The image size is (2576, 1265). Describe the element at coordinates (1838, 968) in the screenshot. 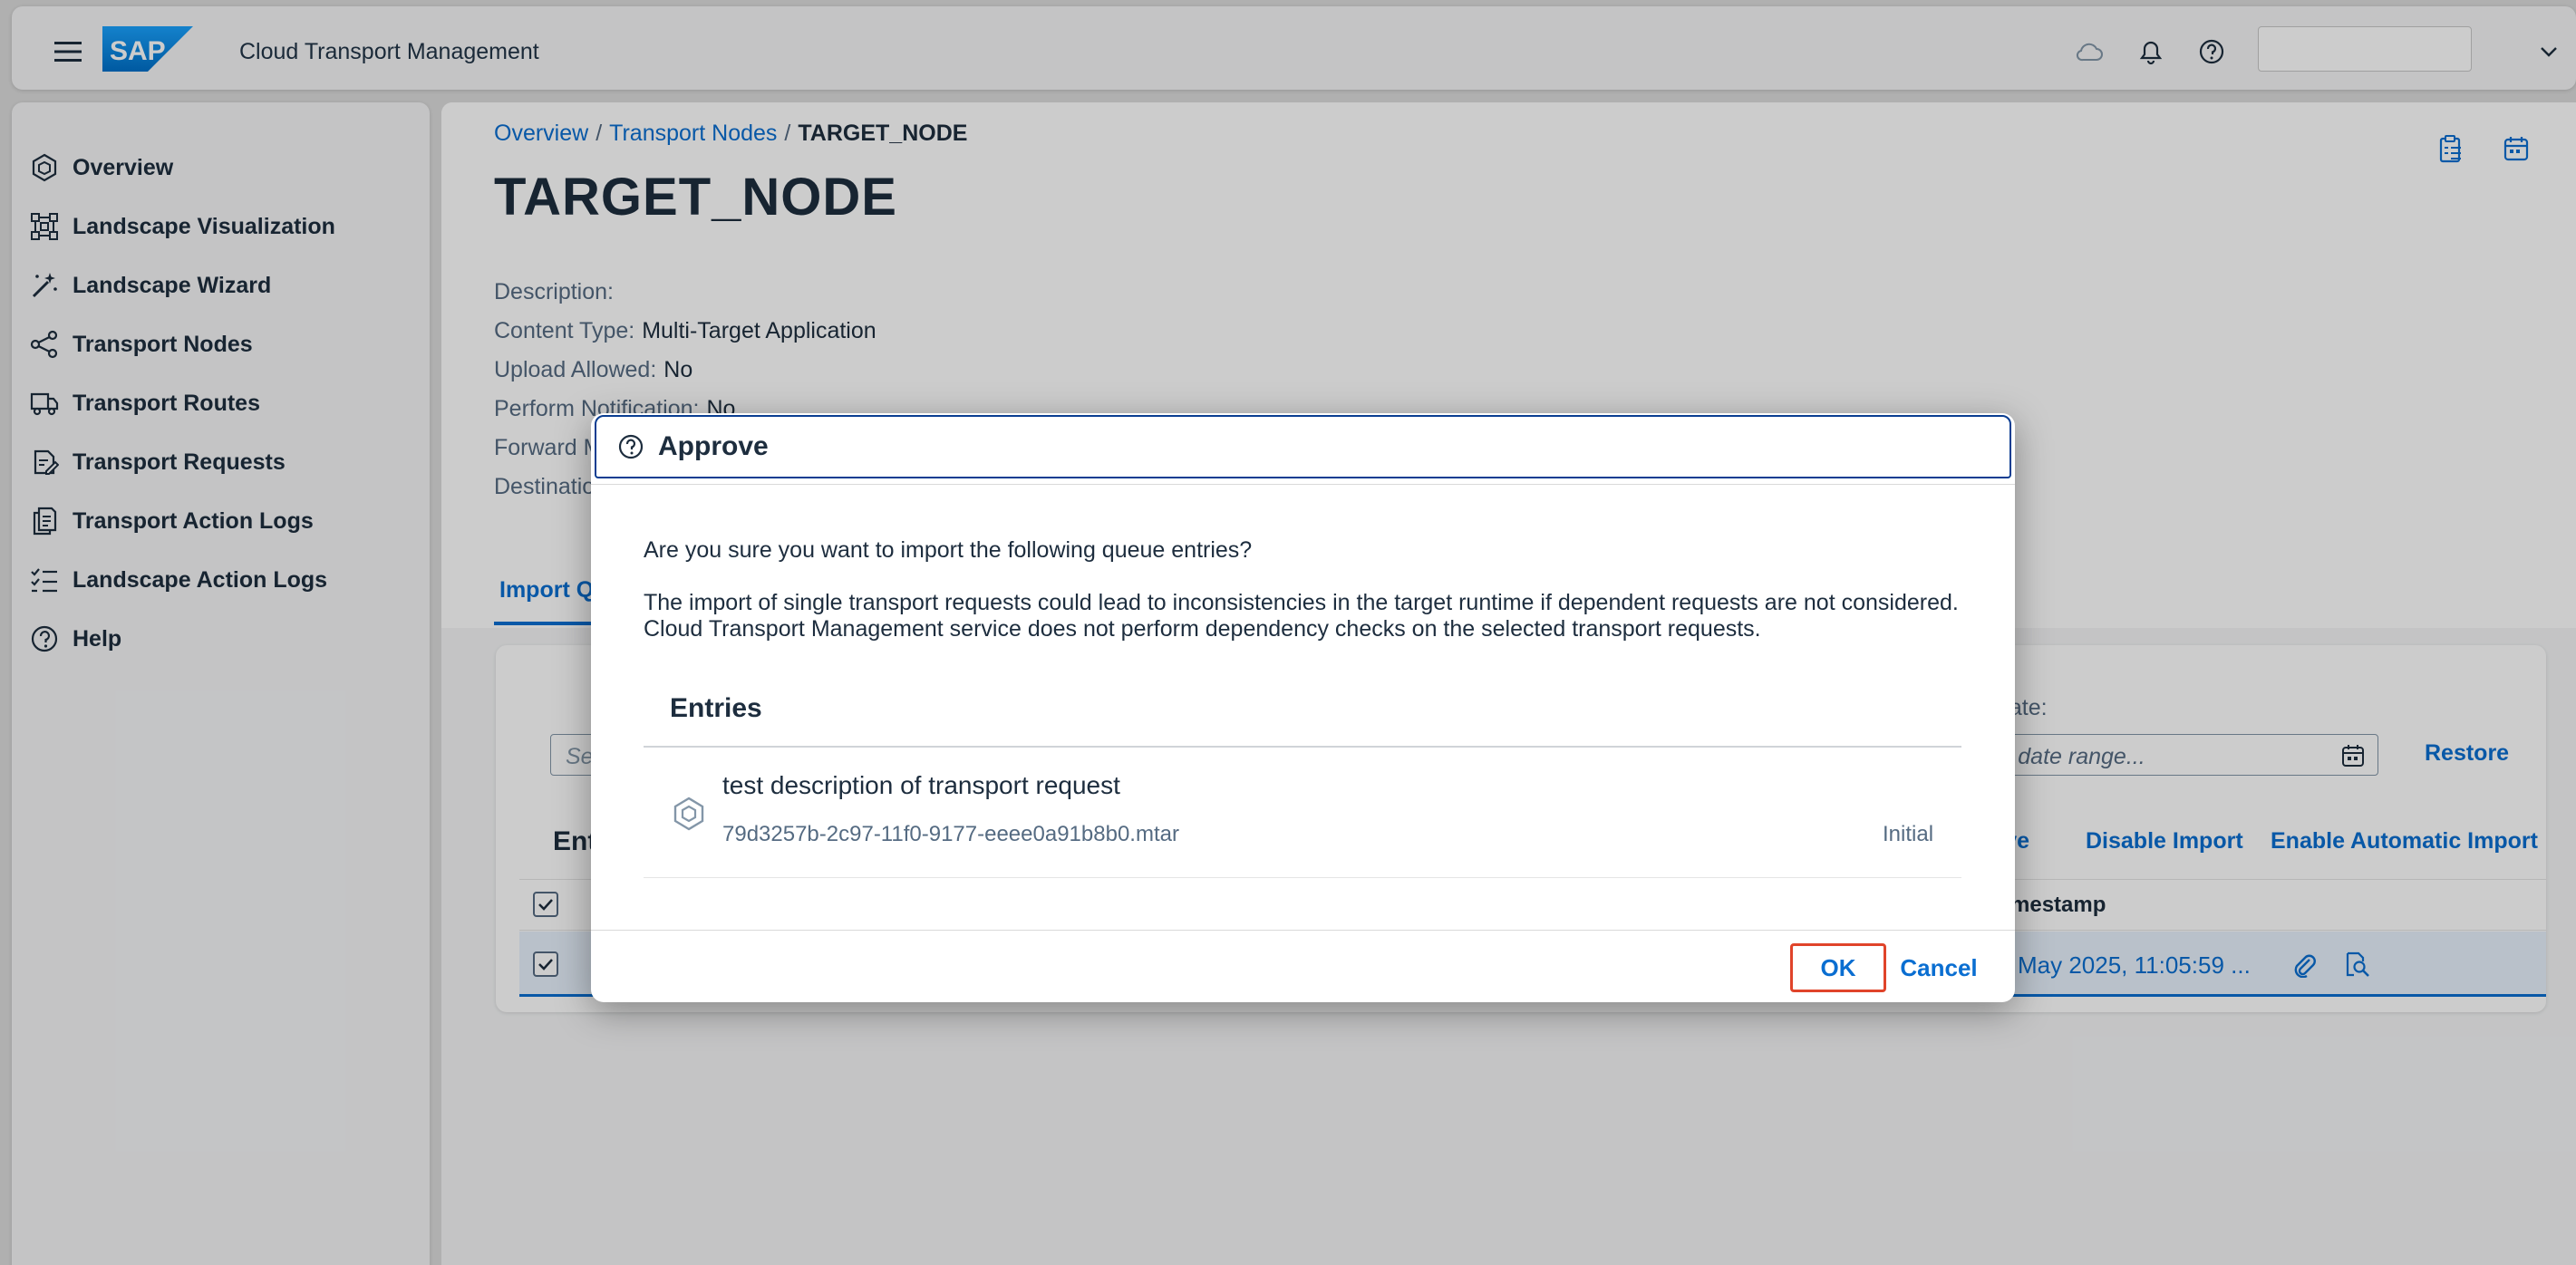

I see `ok-button: OK` at that location.